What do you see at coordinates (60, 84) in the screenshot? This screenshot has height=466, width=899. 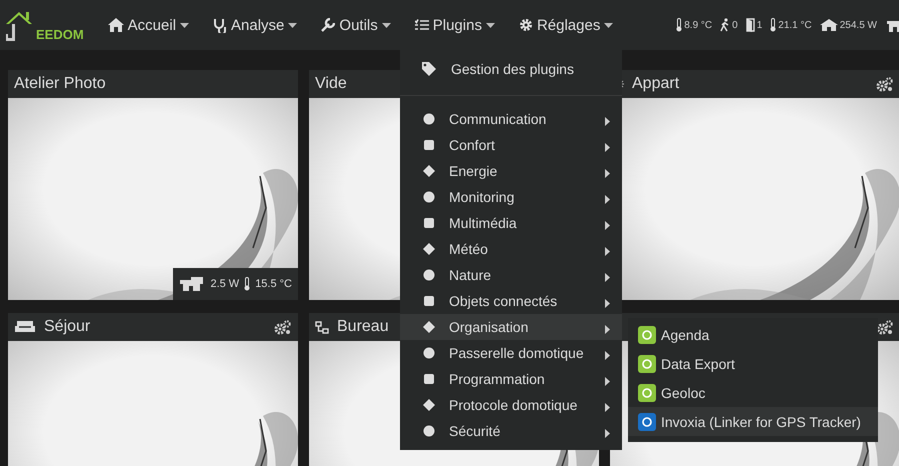 I see `card-title: Atelier Photo` at bounding box center [60, 84].